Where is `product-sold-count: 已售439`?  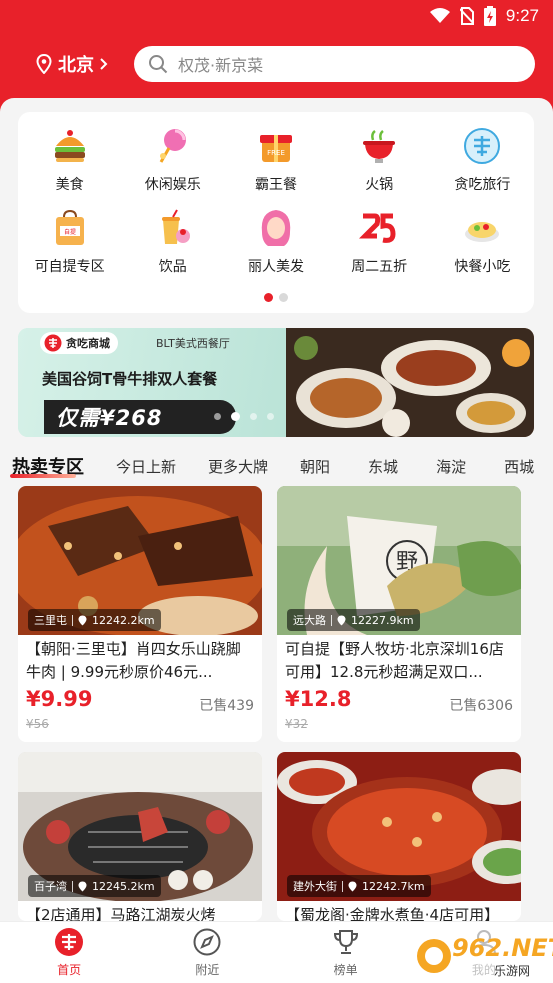
product-sold-count: 已售439 is located at coordinates (226, 706).